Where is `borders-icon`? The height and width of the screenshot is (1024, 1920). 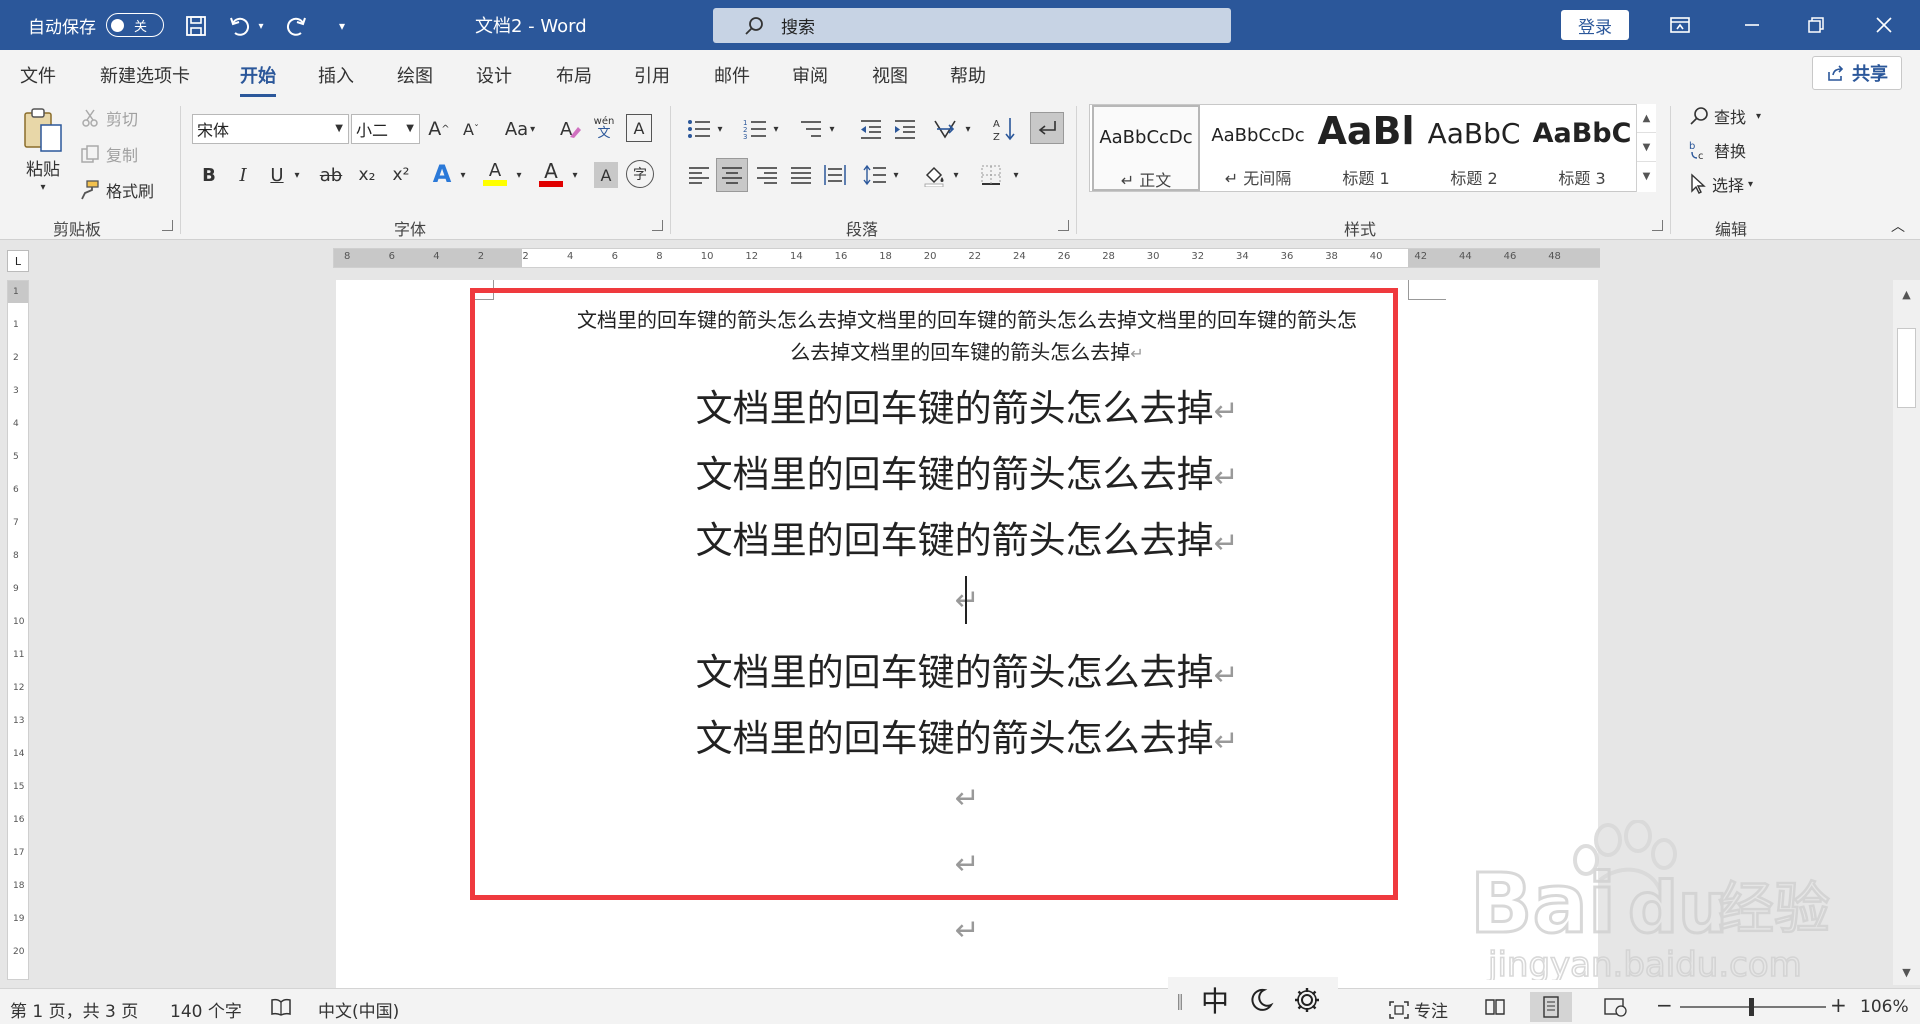
borders-icon is located at coordinates (991, 175).